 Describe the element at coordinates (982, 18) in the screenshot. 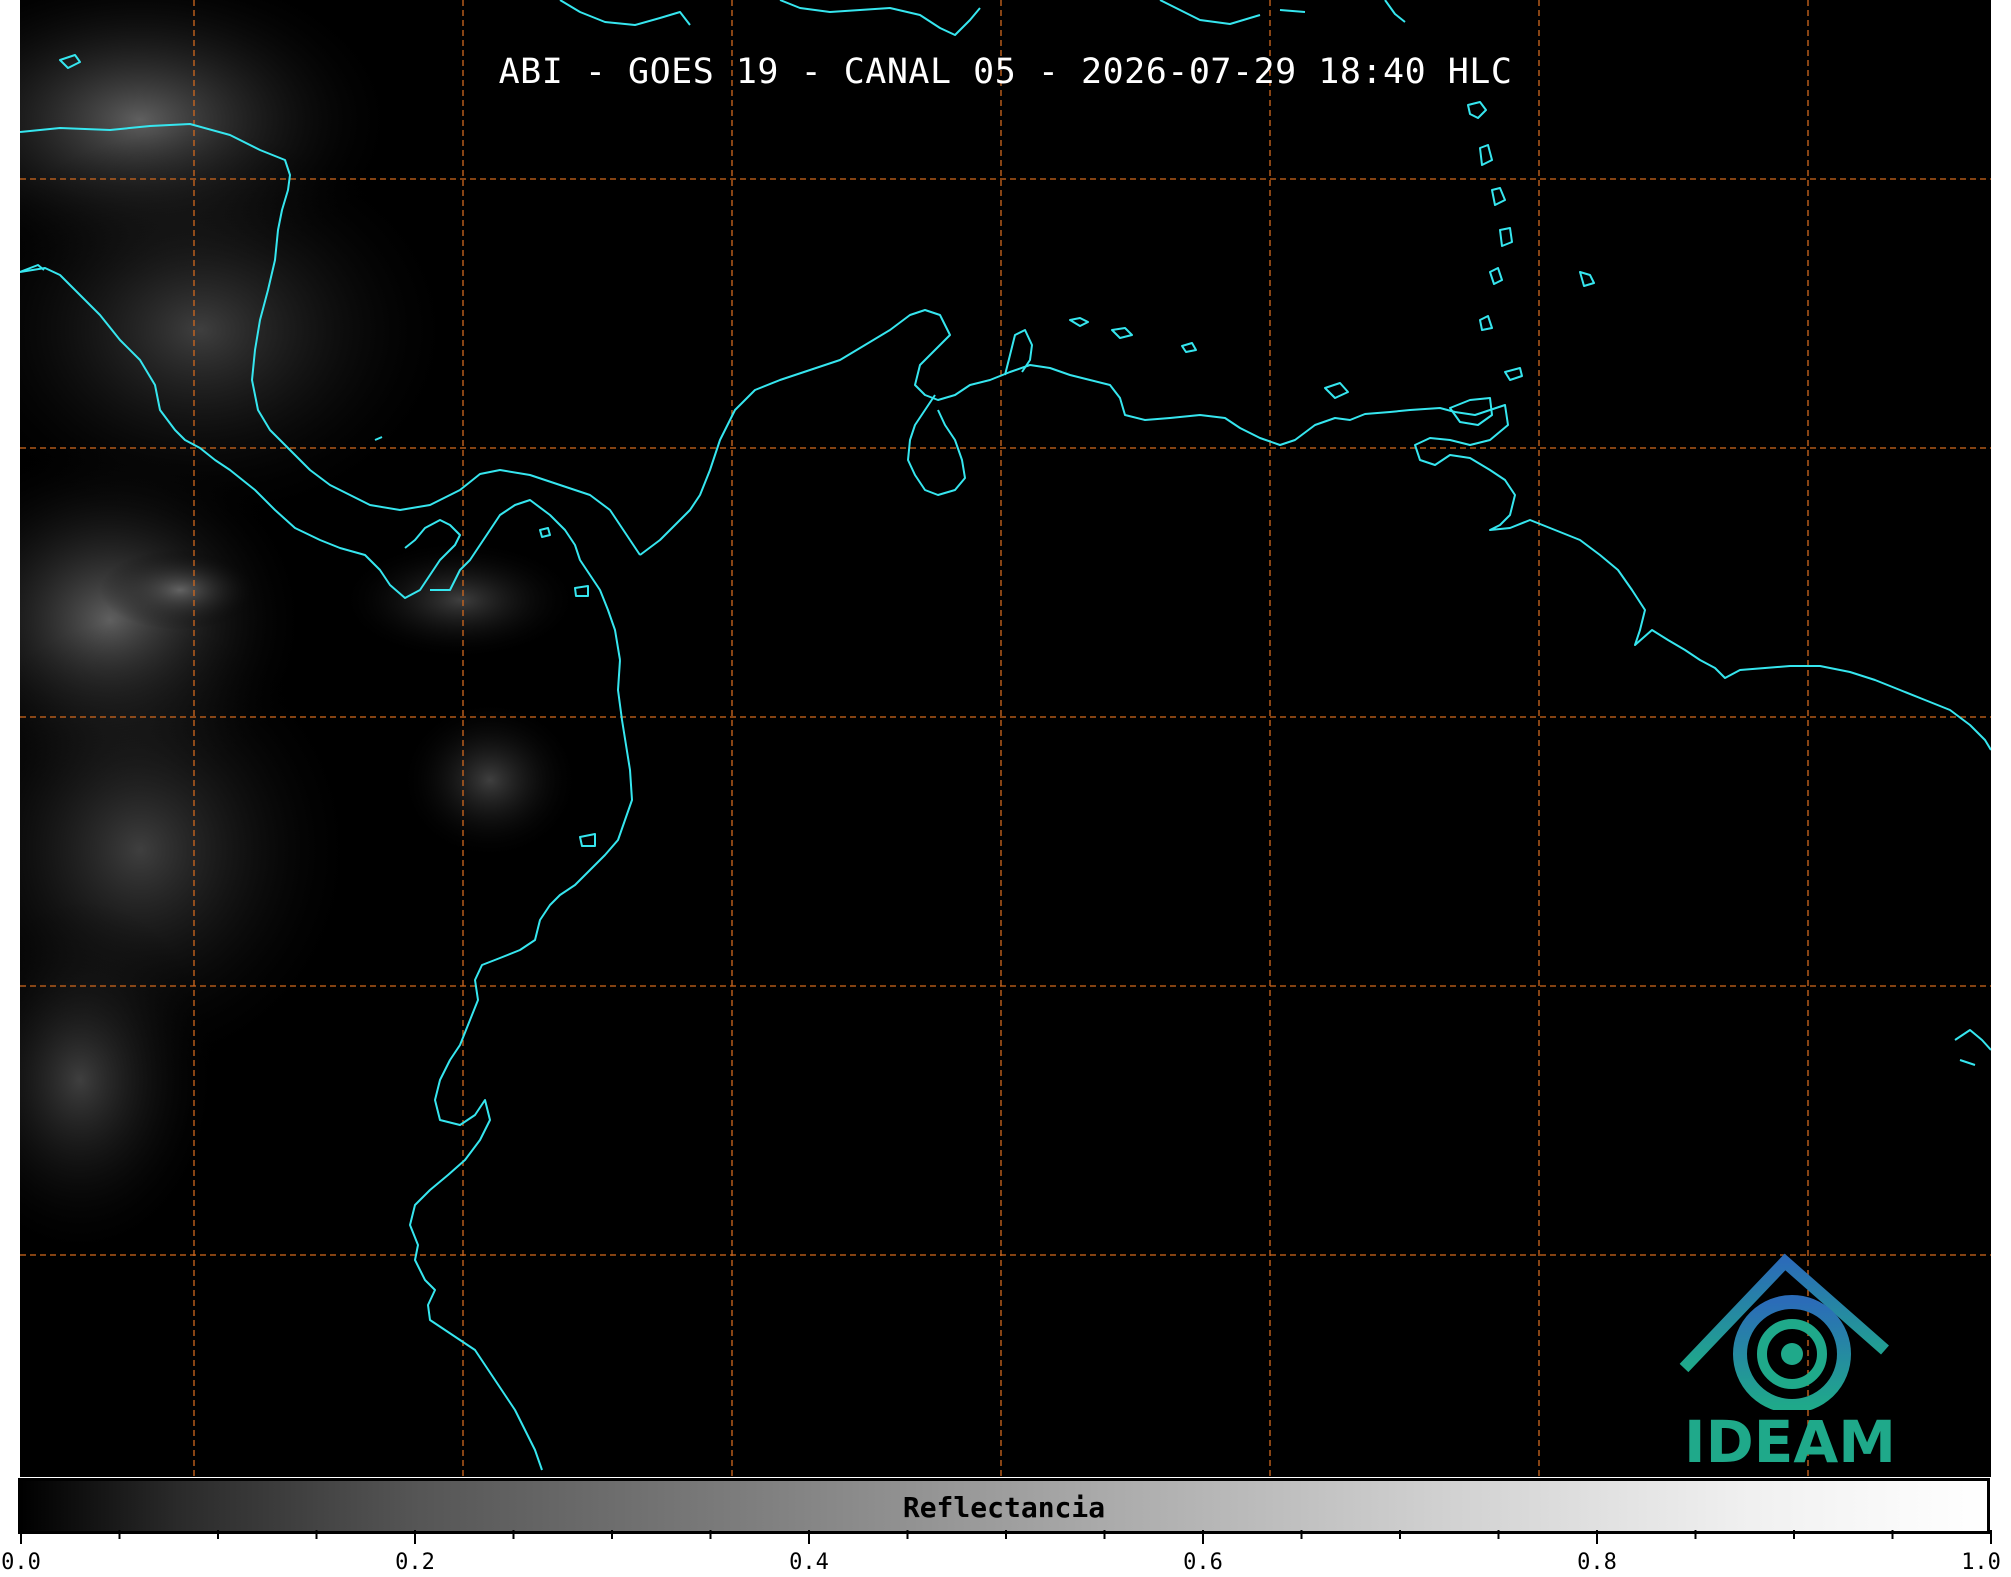

I see `coastline-greater-antilles` at that location.